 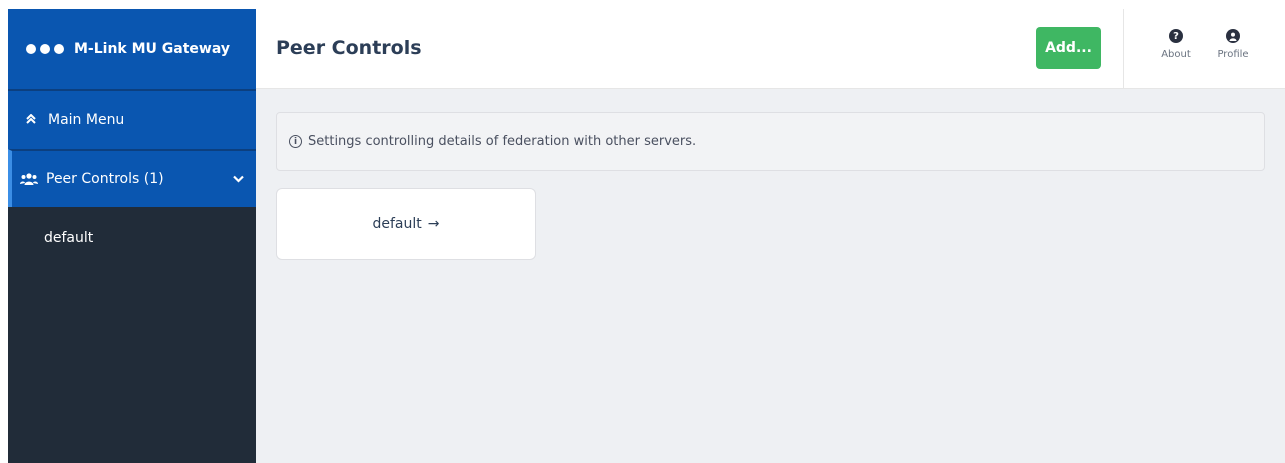 I want to click on profile-label: Profile, so click(x=1233, y=54).